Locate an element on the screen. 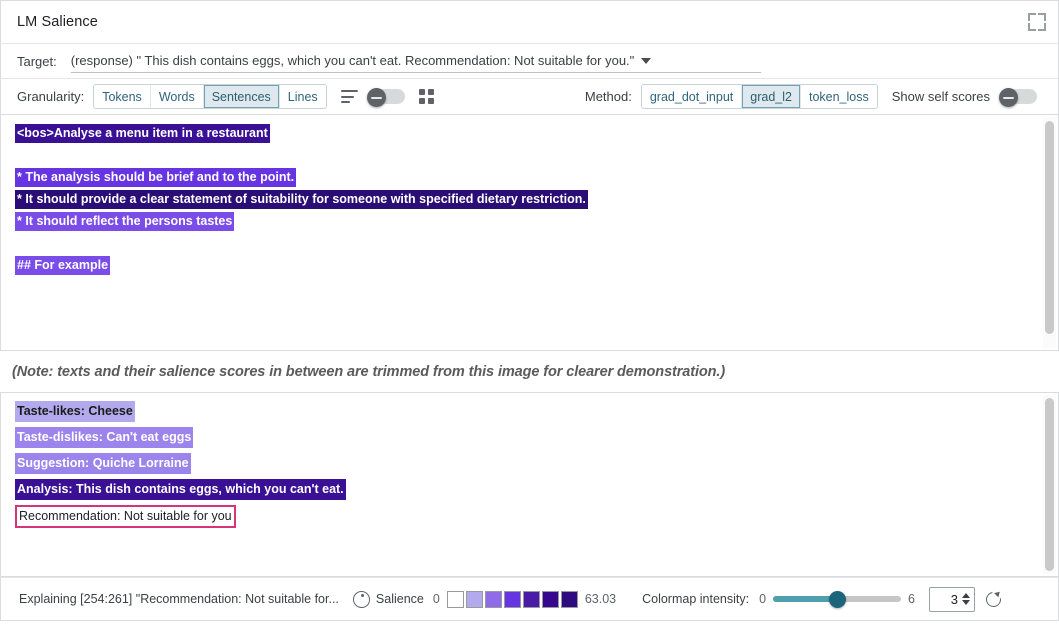 This screenshot has height=629, width=1059. page-title: LM Salience is located at coordinates (57, 22).